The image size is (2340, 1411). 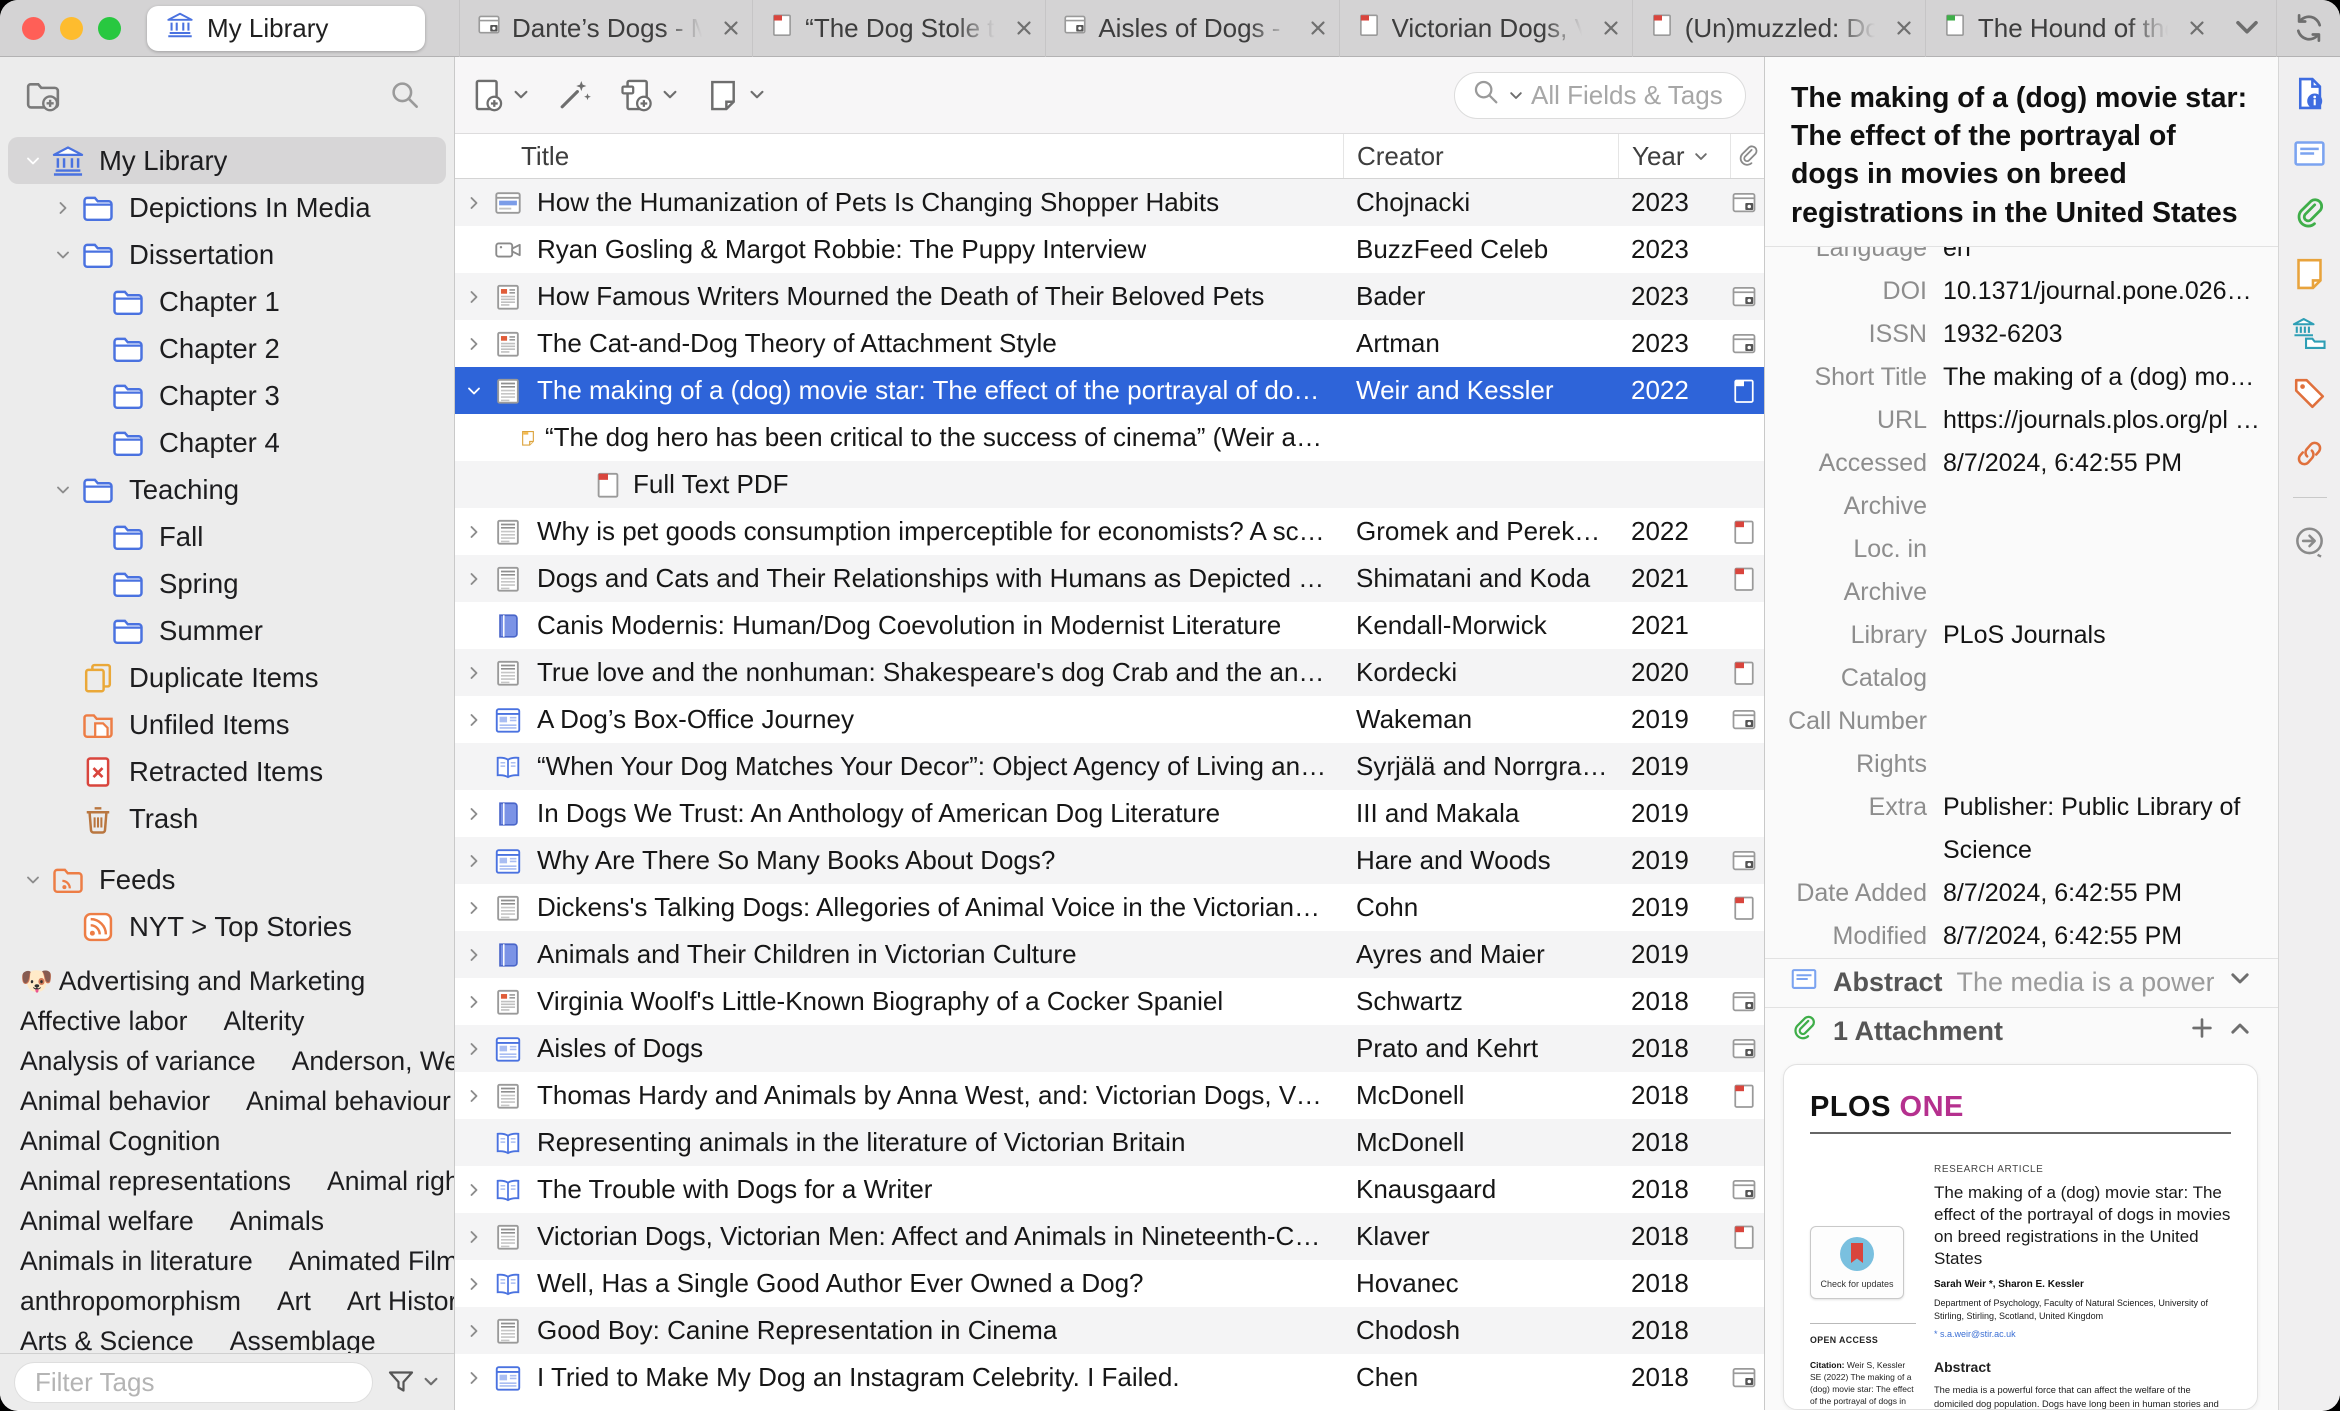 I want to click on tag-item: Animal rights, so click(x=390, y=1181).